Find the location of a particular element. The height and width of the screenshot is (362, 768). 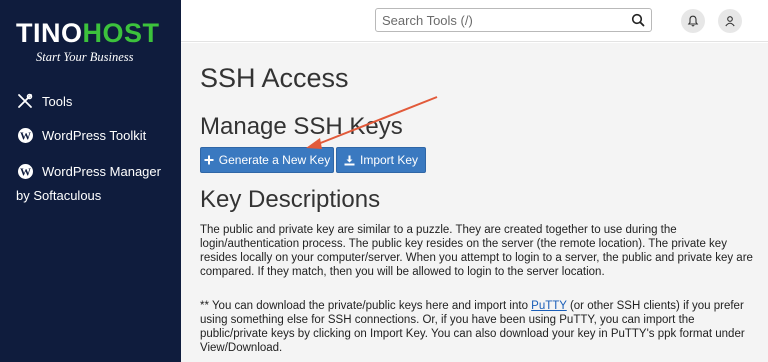

bell-icon is located at coordinates (693, 21).